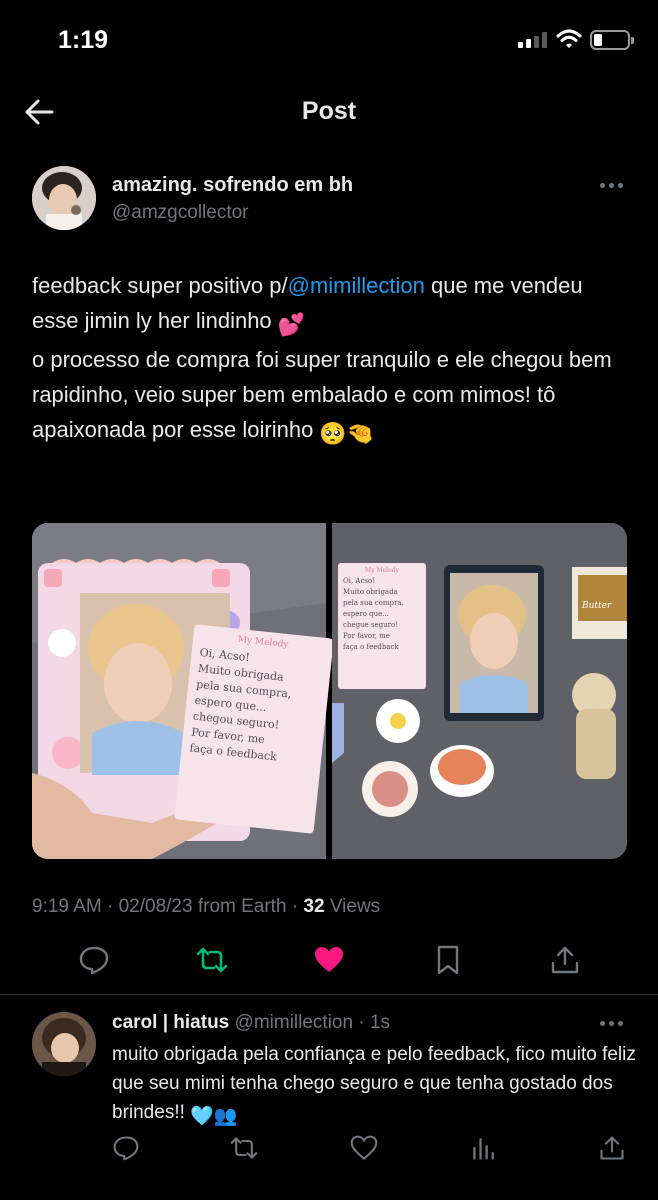 This screenshot has width=658, height=1200. Describe the element at coordinates (180, 213) in the screenshot. I see `author-handle: @amzgcollector` at that location.